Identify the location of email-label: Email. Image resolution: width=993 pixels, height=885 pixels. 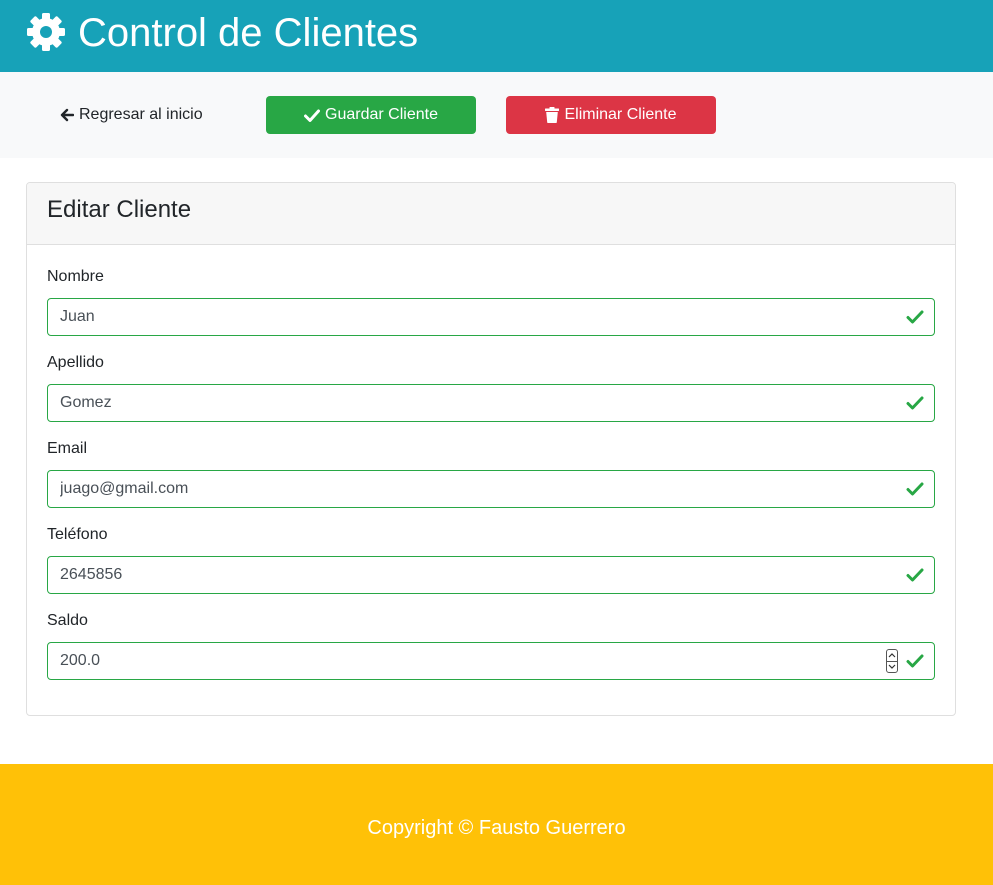
(67, 448).